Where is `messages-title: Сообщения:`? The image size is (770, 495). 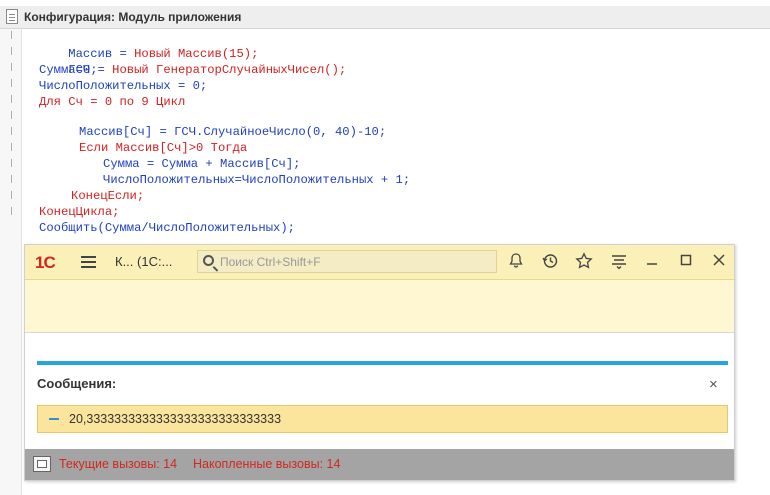 messages-title: Сообщения: is located at coordinates (77, 383).